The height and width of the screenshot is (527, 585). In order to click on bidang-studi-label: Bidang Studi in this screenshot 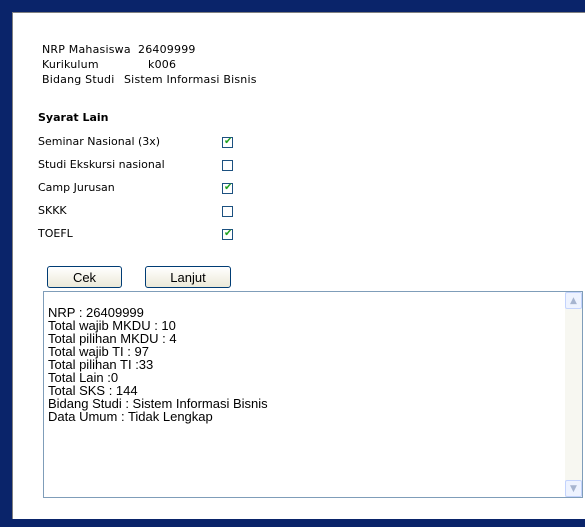, I will do `click(78, 79)`.